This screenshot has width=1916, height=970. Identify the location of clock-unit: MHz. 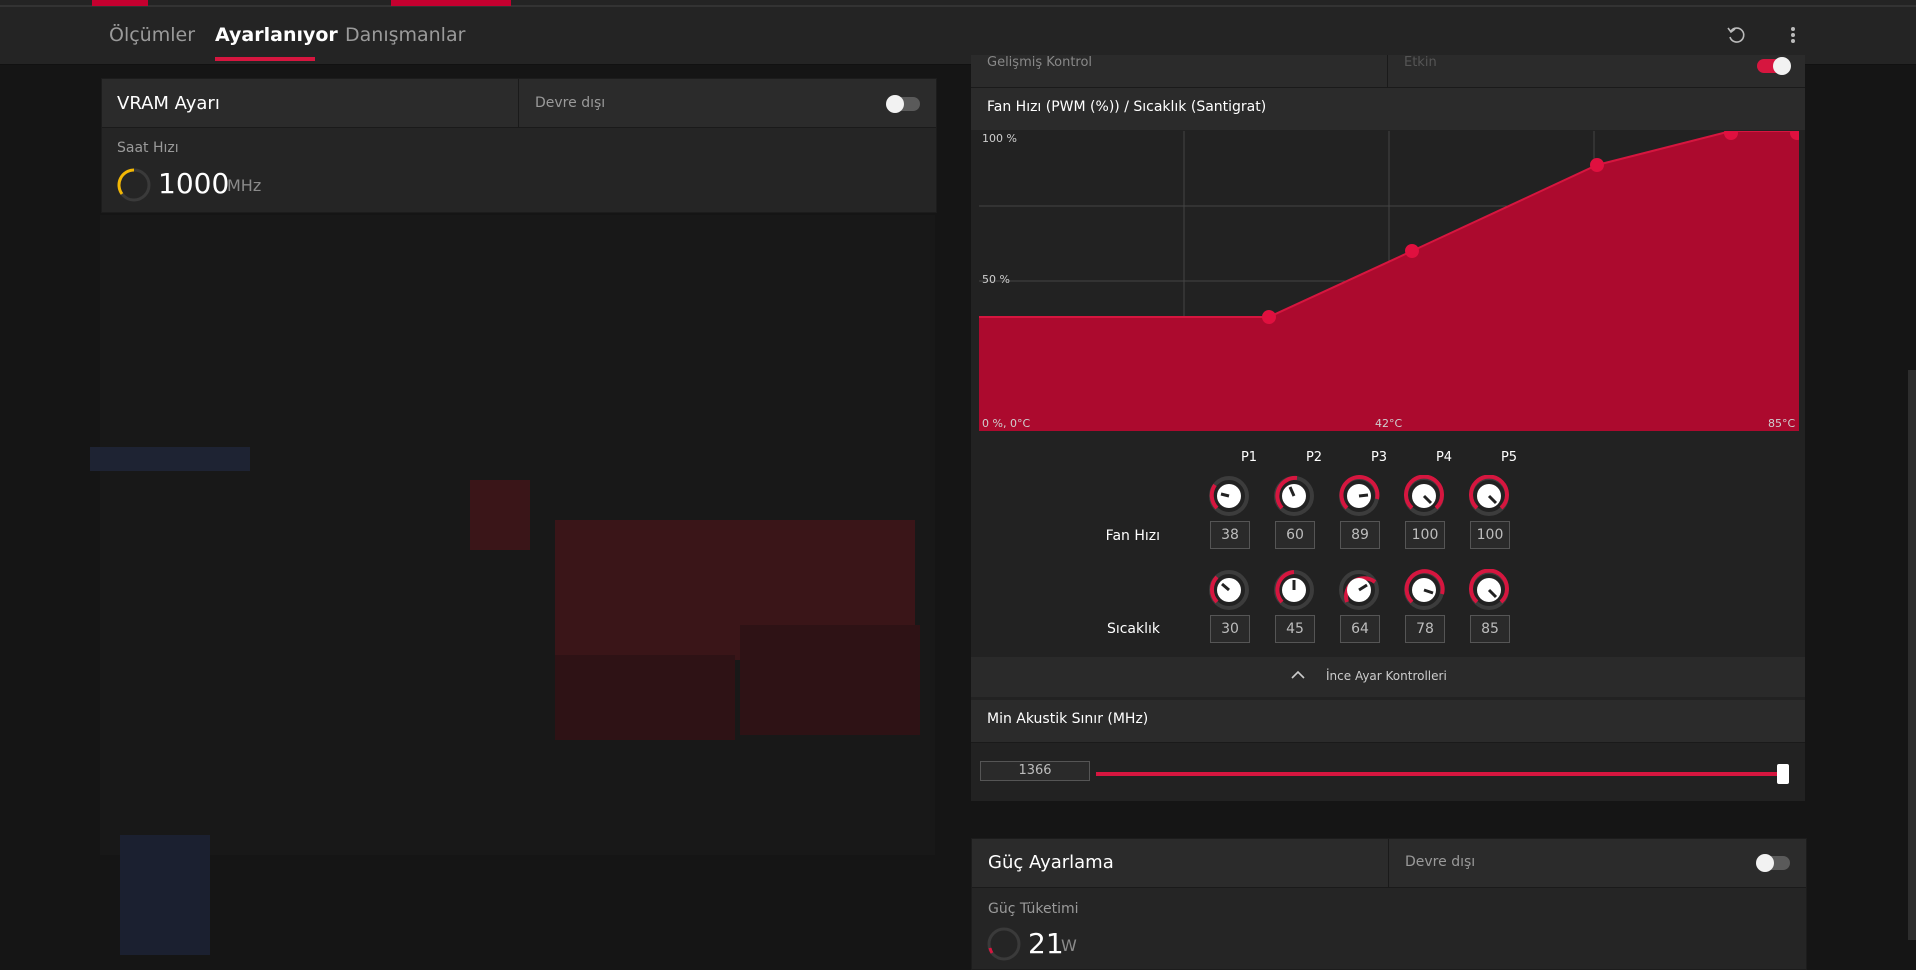
(244, 185).